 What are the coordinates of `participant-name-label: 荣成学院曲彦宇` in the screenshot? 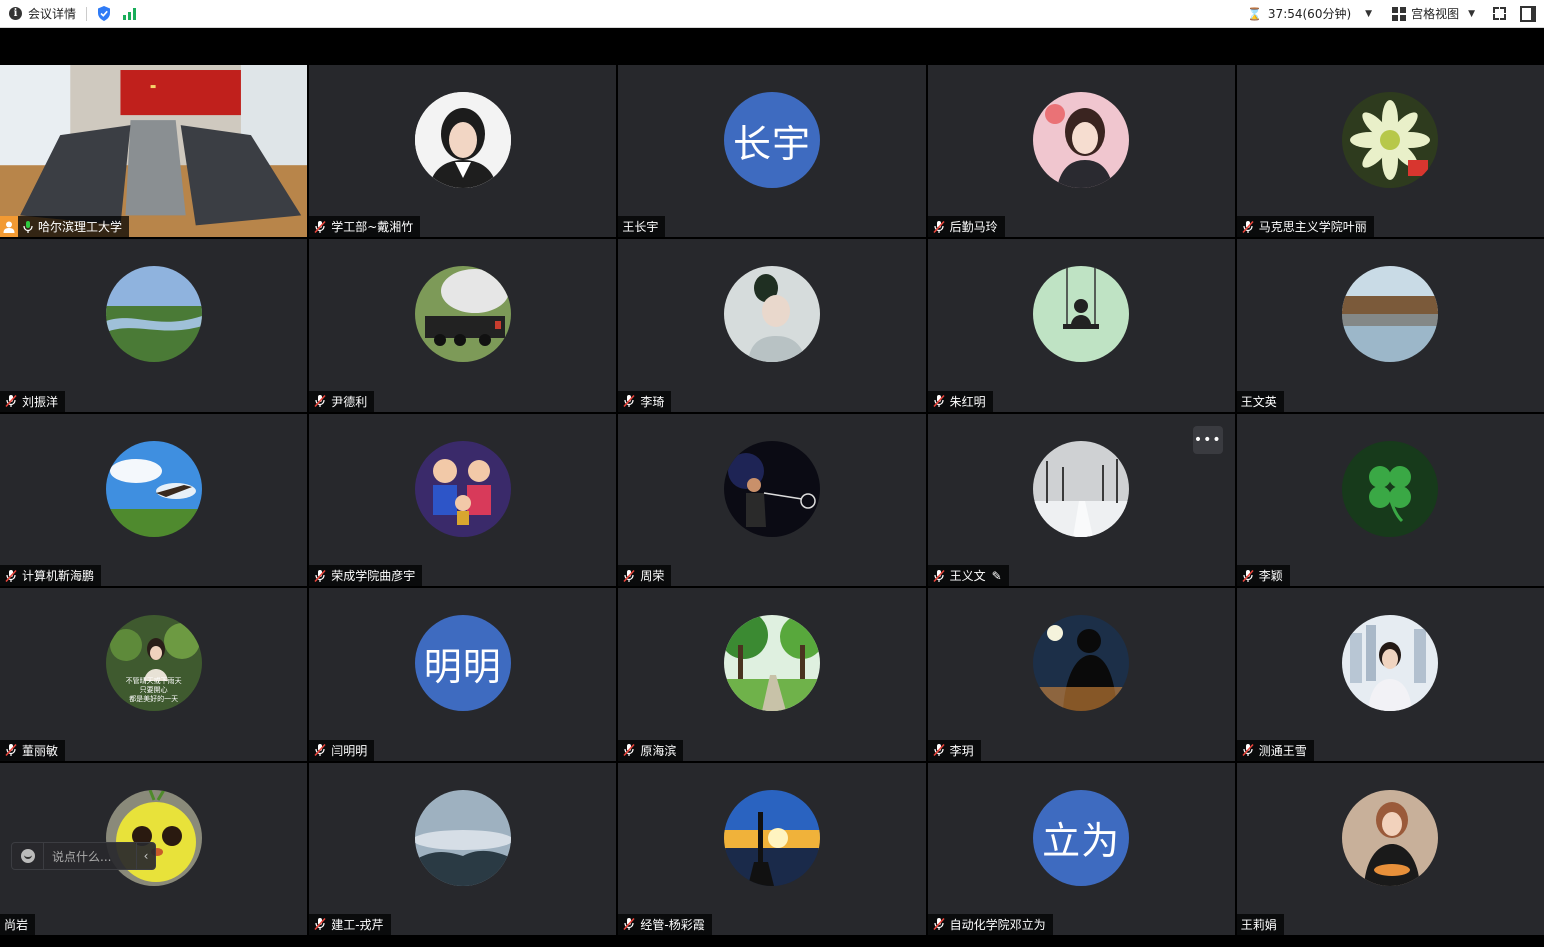 It's located at (366, 576).